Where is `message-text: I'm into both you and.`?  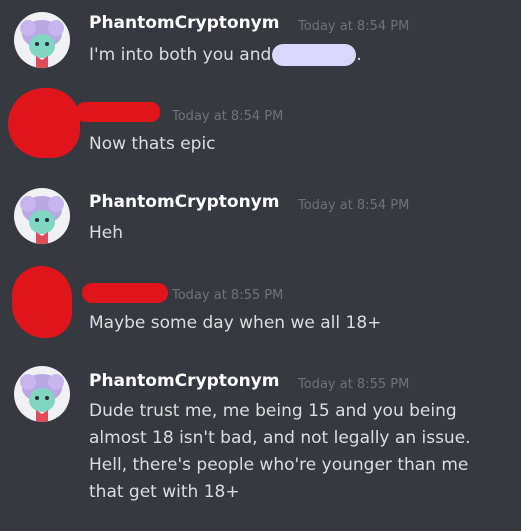 message-text: I'm into both you and. is located at coordinates (225, 55).